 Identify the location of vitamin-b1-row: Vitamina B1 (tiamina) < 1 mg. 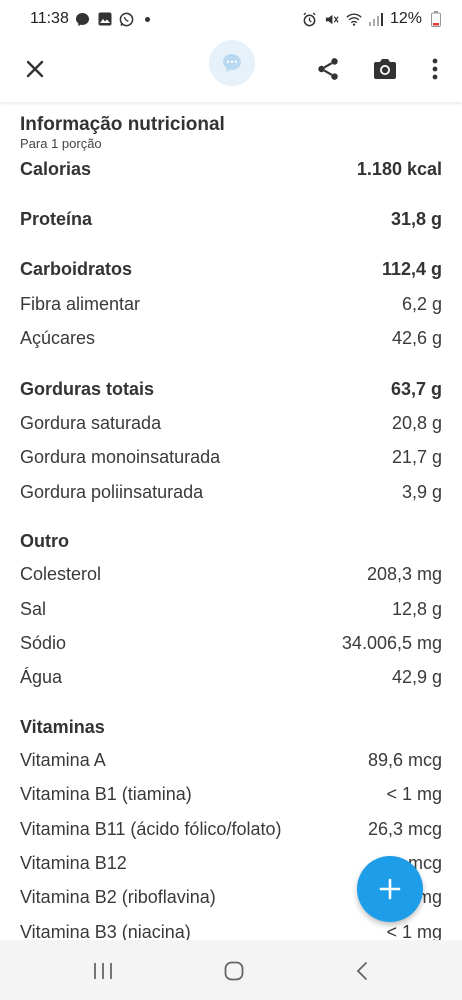
(231, 794).